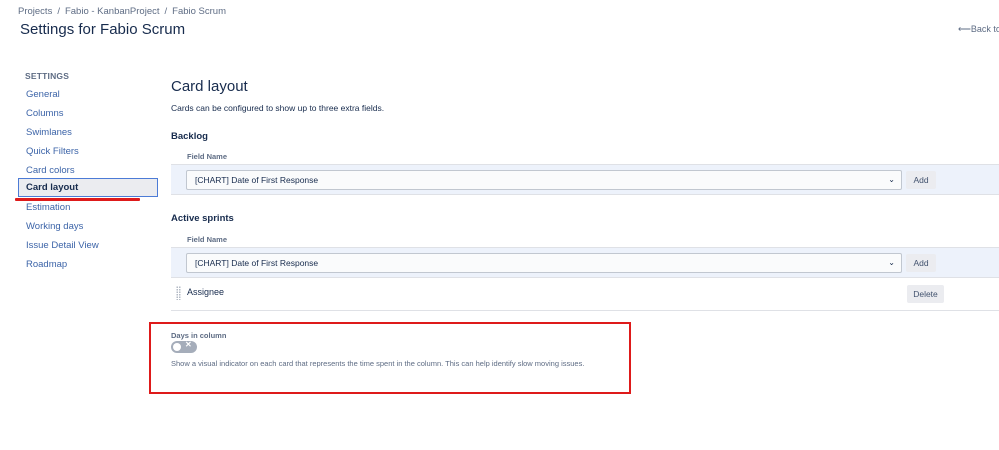 This screenshot has width=999, height=450. Describe the element at coordinates (88, 113) in the screenshot. I see `sidebar-item-columns: Columns` at that location.